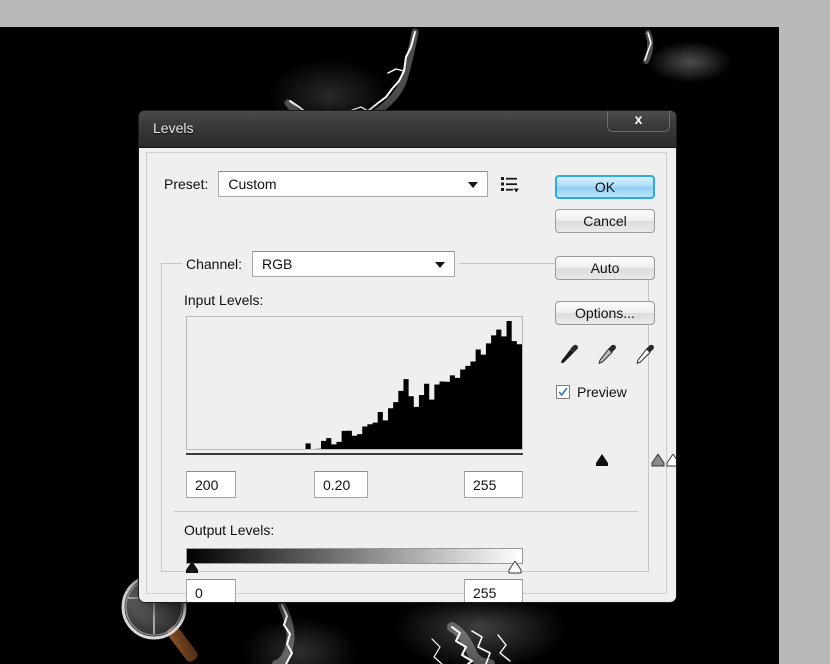 The width and height of the screenshot is (830, 664). Describe the element at coordinates (211, 590) in the screenshot. I see `output-black-point-field: 0` at that location.